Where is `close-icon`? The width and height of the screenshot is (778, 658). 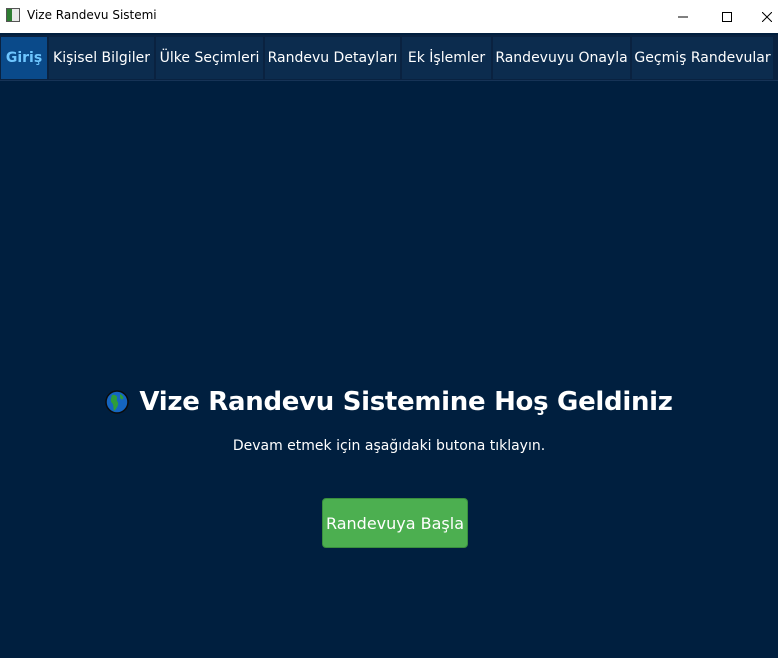 close-icon is located at coordinates (767, 16).